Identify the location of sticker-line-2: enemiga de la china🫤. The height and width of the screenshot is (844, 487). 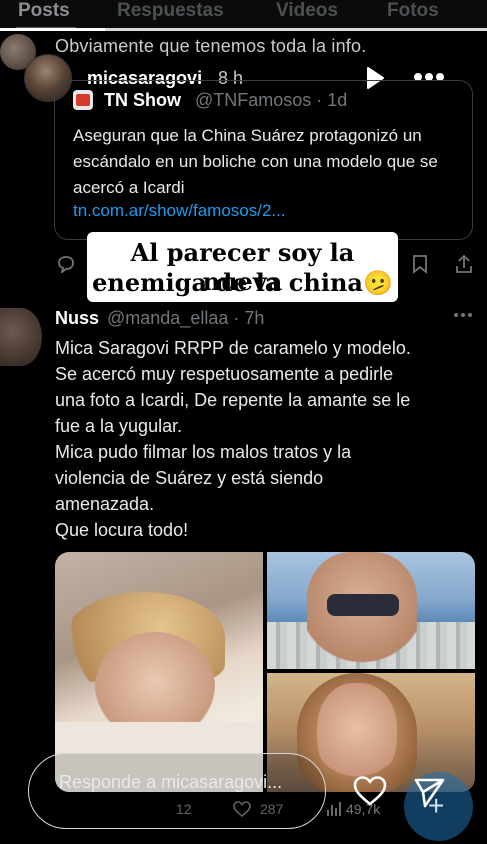
(242, 282).